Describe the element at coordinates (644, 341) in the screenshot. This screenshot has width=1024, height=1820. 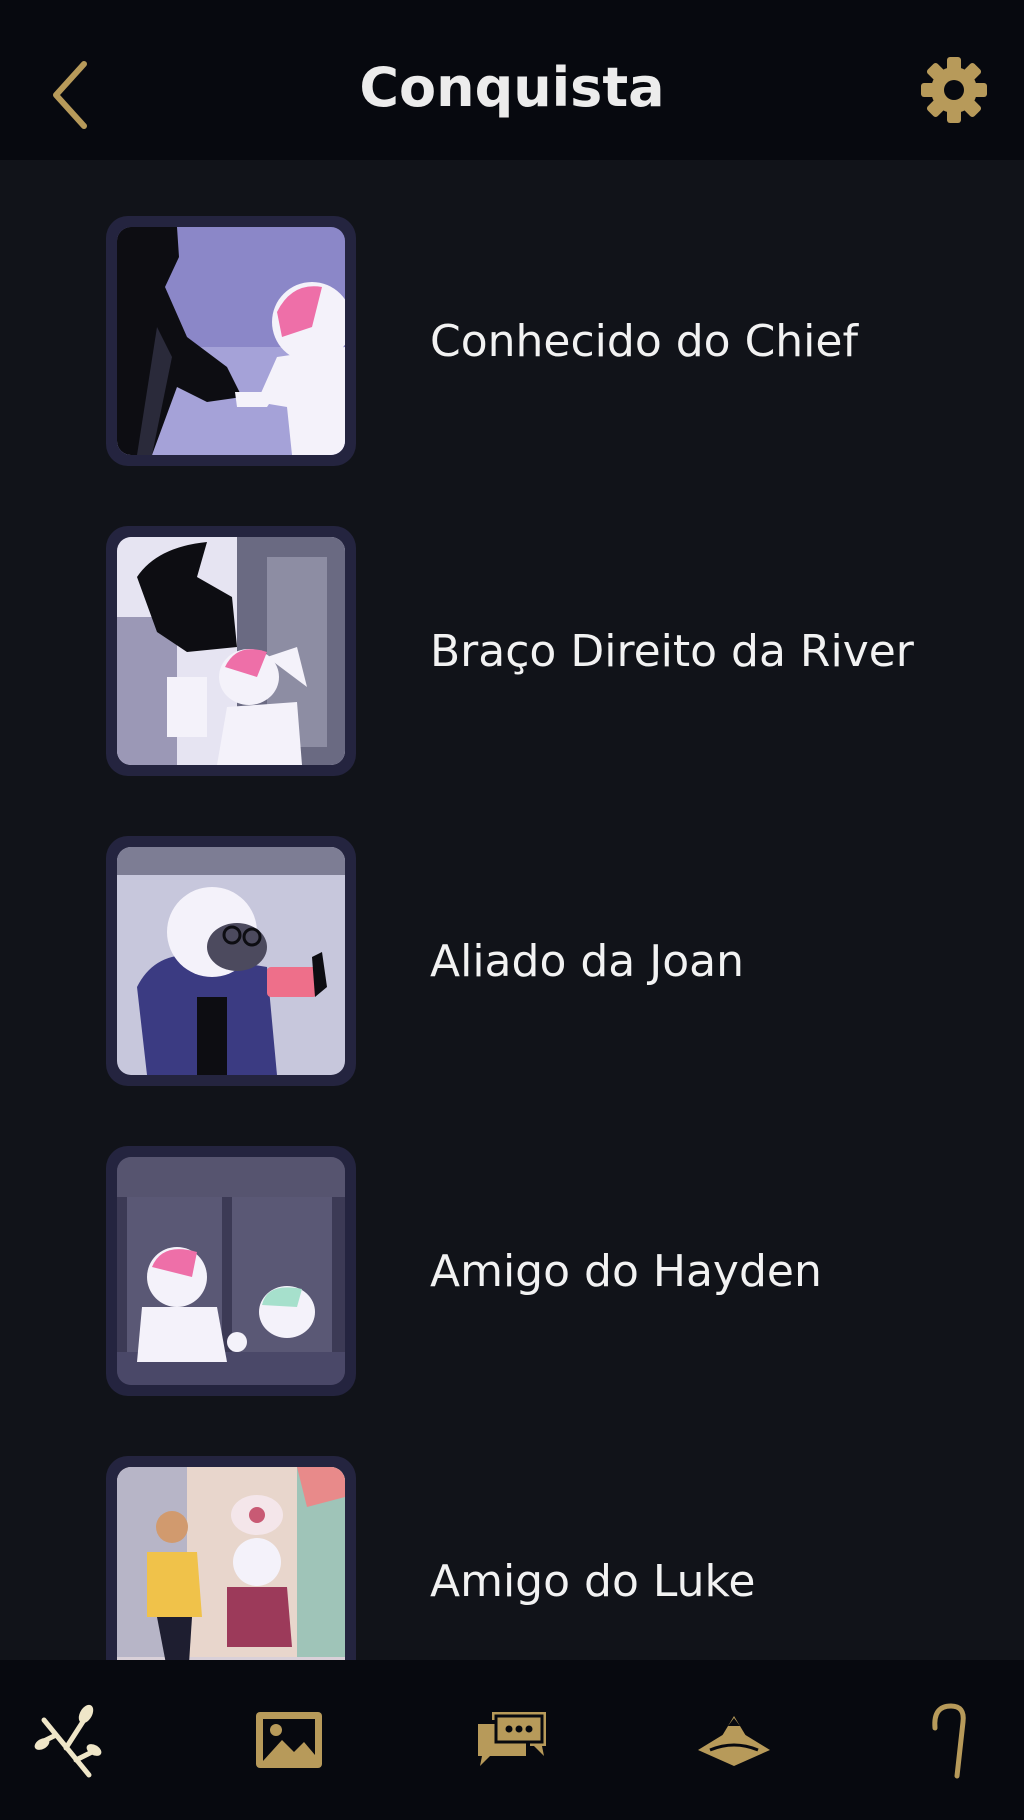
I see `achievement-title: Conhecido do Chief` at that location.